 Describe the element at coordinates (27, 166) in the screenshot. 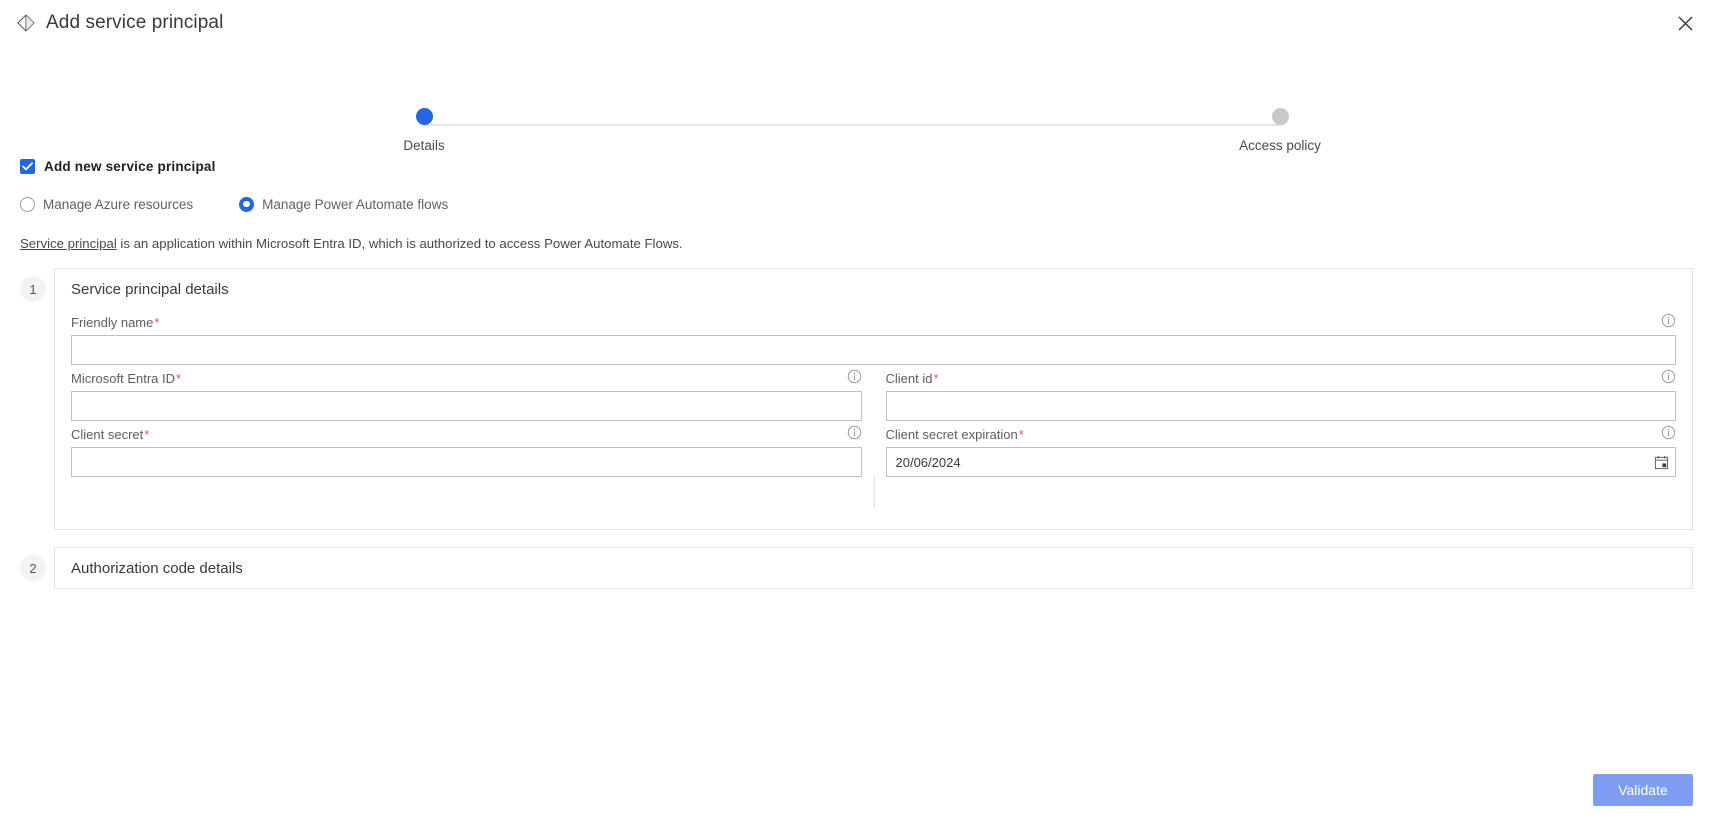

I see `checkmark-icon` at that location.